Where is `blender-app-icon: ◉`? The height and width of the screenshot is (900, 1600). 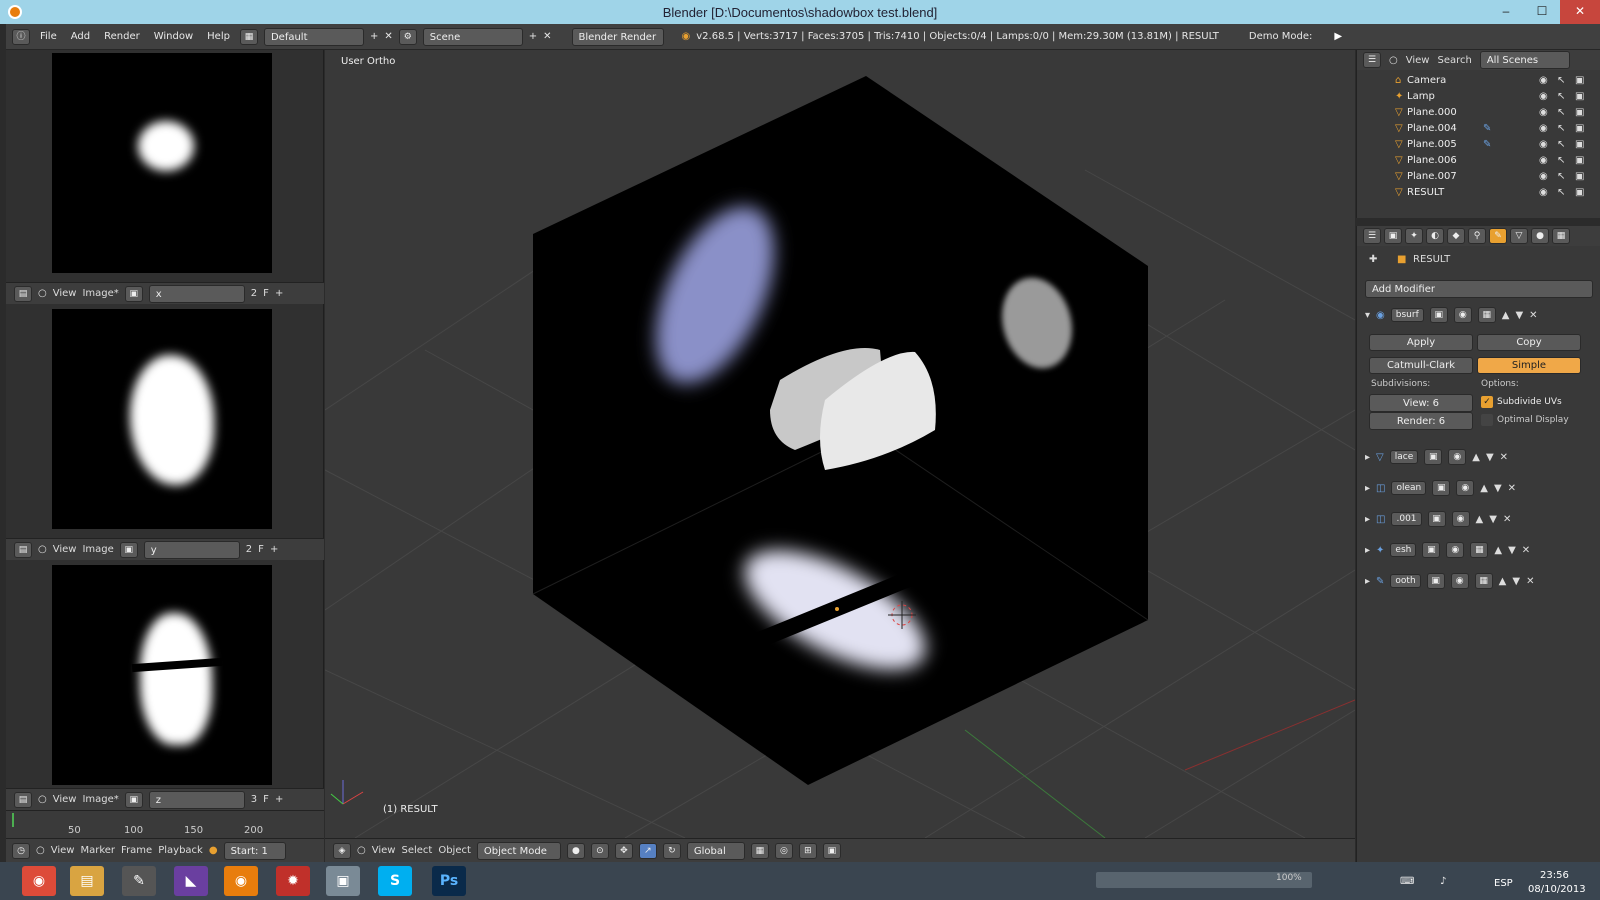
blender-app-icon: ◉ is located at coordinates (241, 881).